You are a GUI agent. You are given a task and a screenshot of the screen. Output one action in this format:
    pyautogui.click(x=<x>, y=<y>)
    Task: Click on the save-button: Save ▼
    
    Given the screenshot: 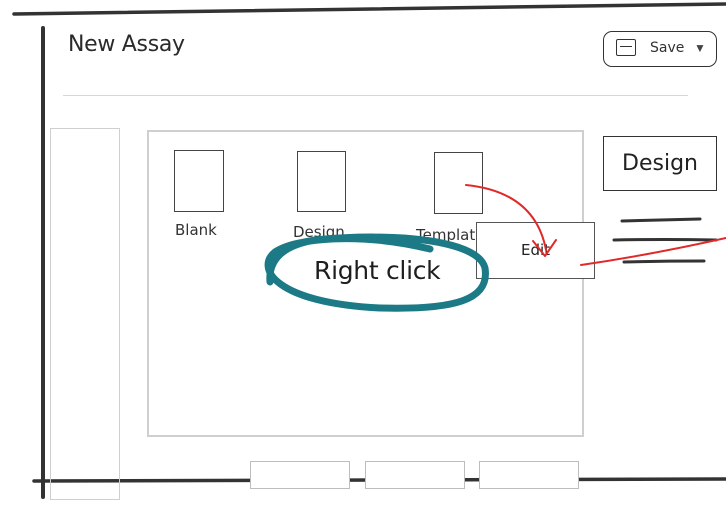 What is the action you would take?
    pyautogui.click(x=660, y=49)
    